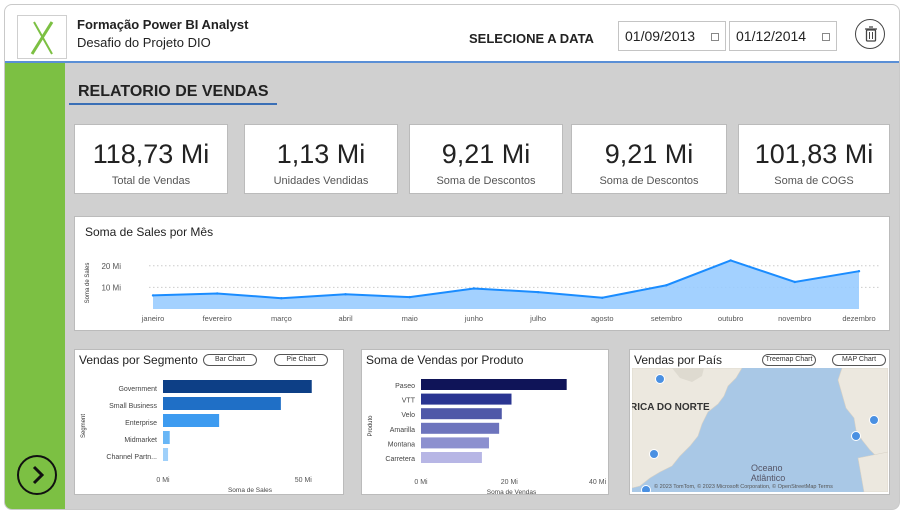 This screenshot has height=513, width=906. Describe the element at coordinates (537, 318) in the screenshot. I see `line-chart-xtick: julho` at that location.